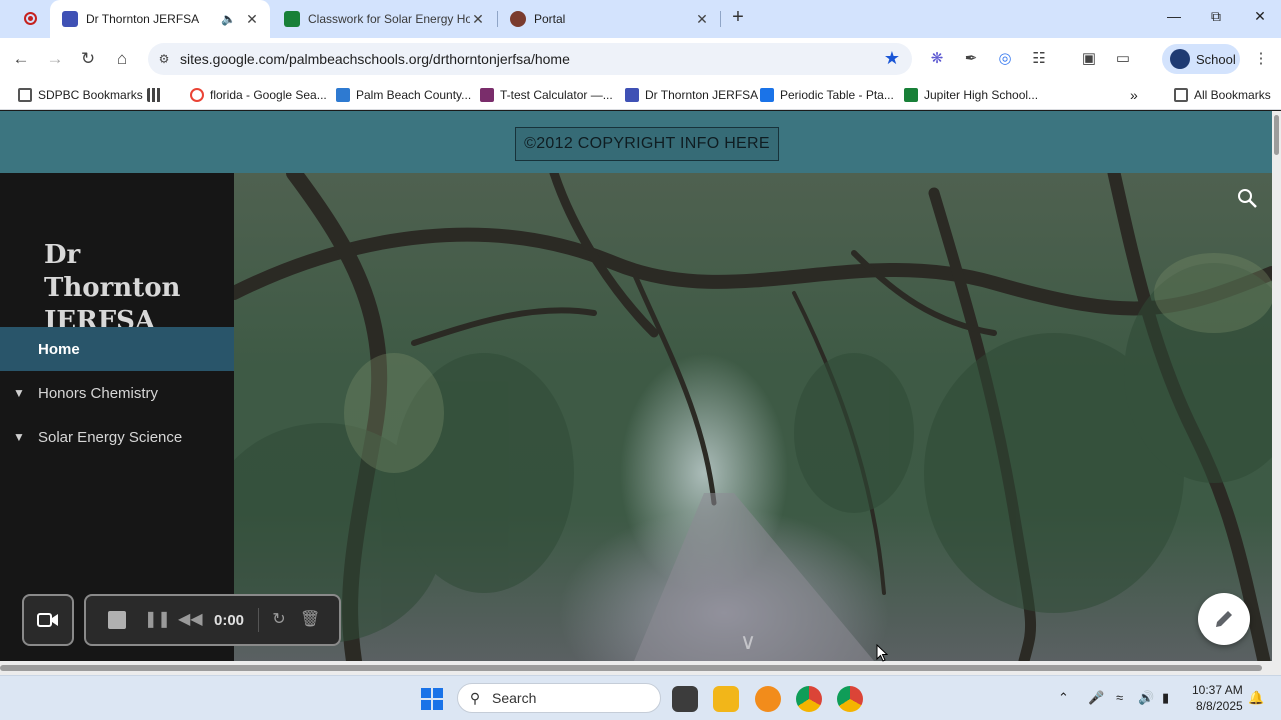 The height and width of the screenshot is (720, 1281). I want to click on extensions-puzzle-icon: ☷, so click(1039, 59).